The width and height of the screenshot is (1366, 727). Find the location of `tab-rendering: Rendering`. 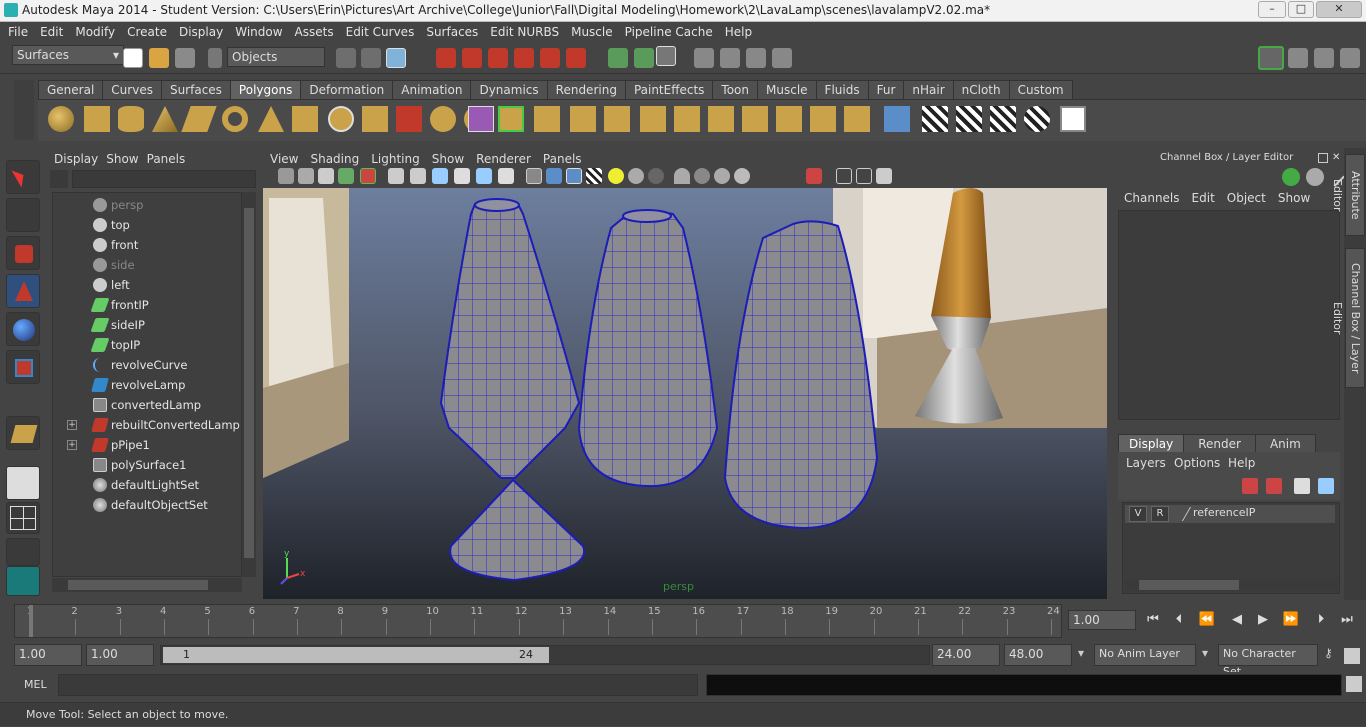

tab-rendering: Rendering is located at coordinates (586, 89).